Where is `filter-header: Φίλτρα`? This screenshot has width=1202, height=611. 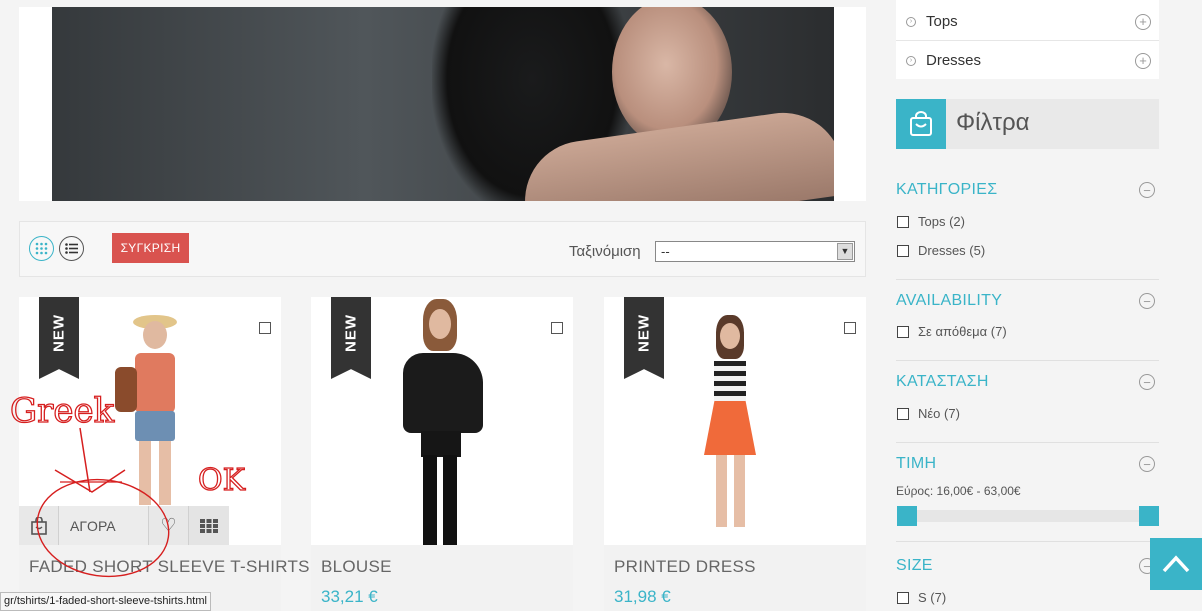
filter-header: Φίλτρα is located at coordinates (1027, 124).